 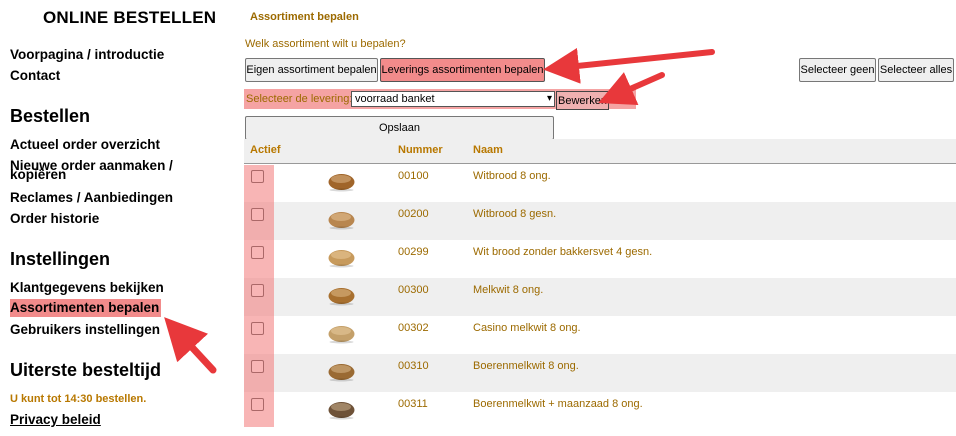 I want to click on nav-assortimenten-bepalen: Assortimenten bepalen, so click(x=86, y=308).